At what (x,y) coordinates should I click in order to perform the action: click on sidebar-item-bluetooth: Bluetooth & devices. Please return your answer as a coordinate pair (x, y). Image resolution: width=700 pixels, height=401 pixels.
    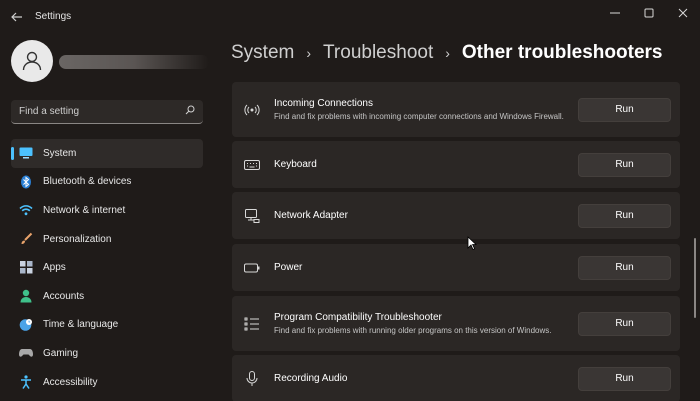
    Looking at the image, I should click on (107, 182).